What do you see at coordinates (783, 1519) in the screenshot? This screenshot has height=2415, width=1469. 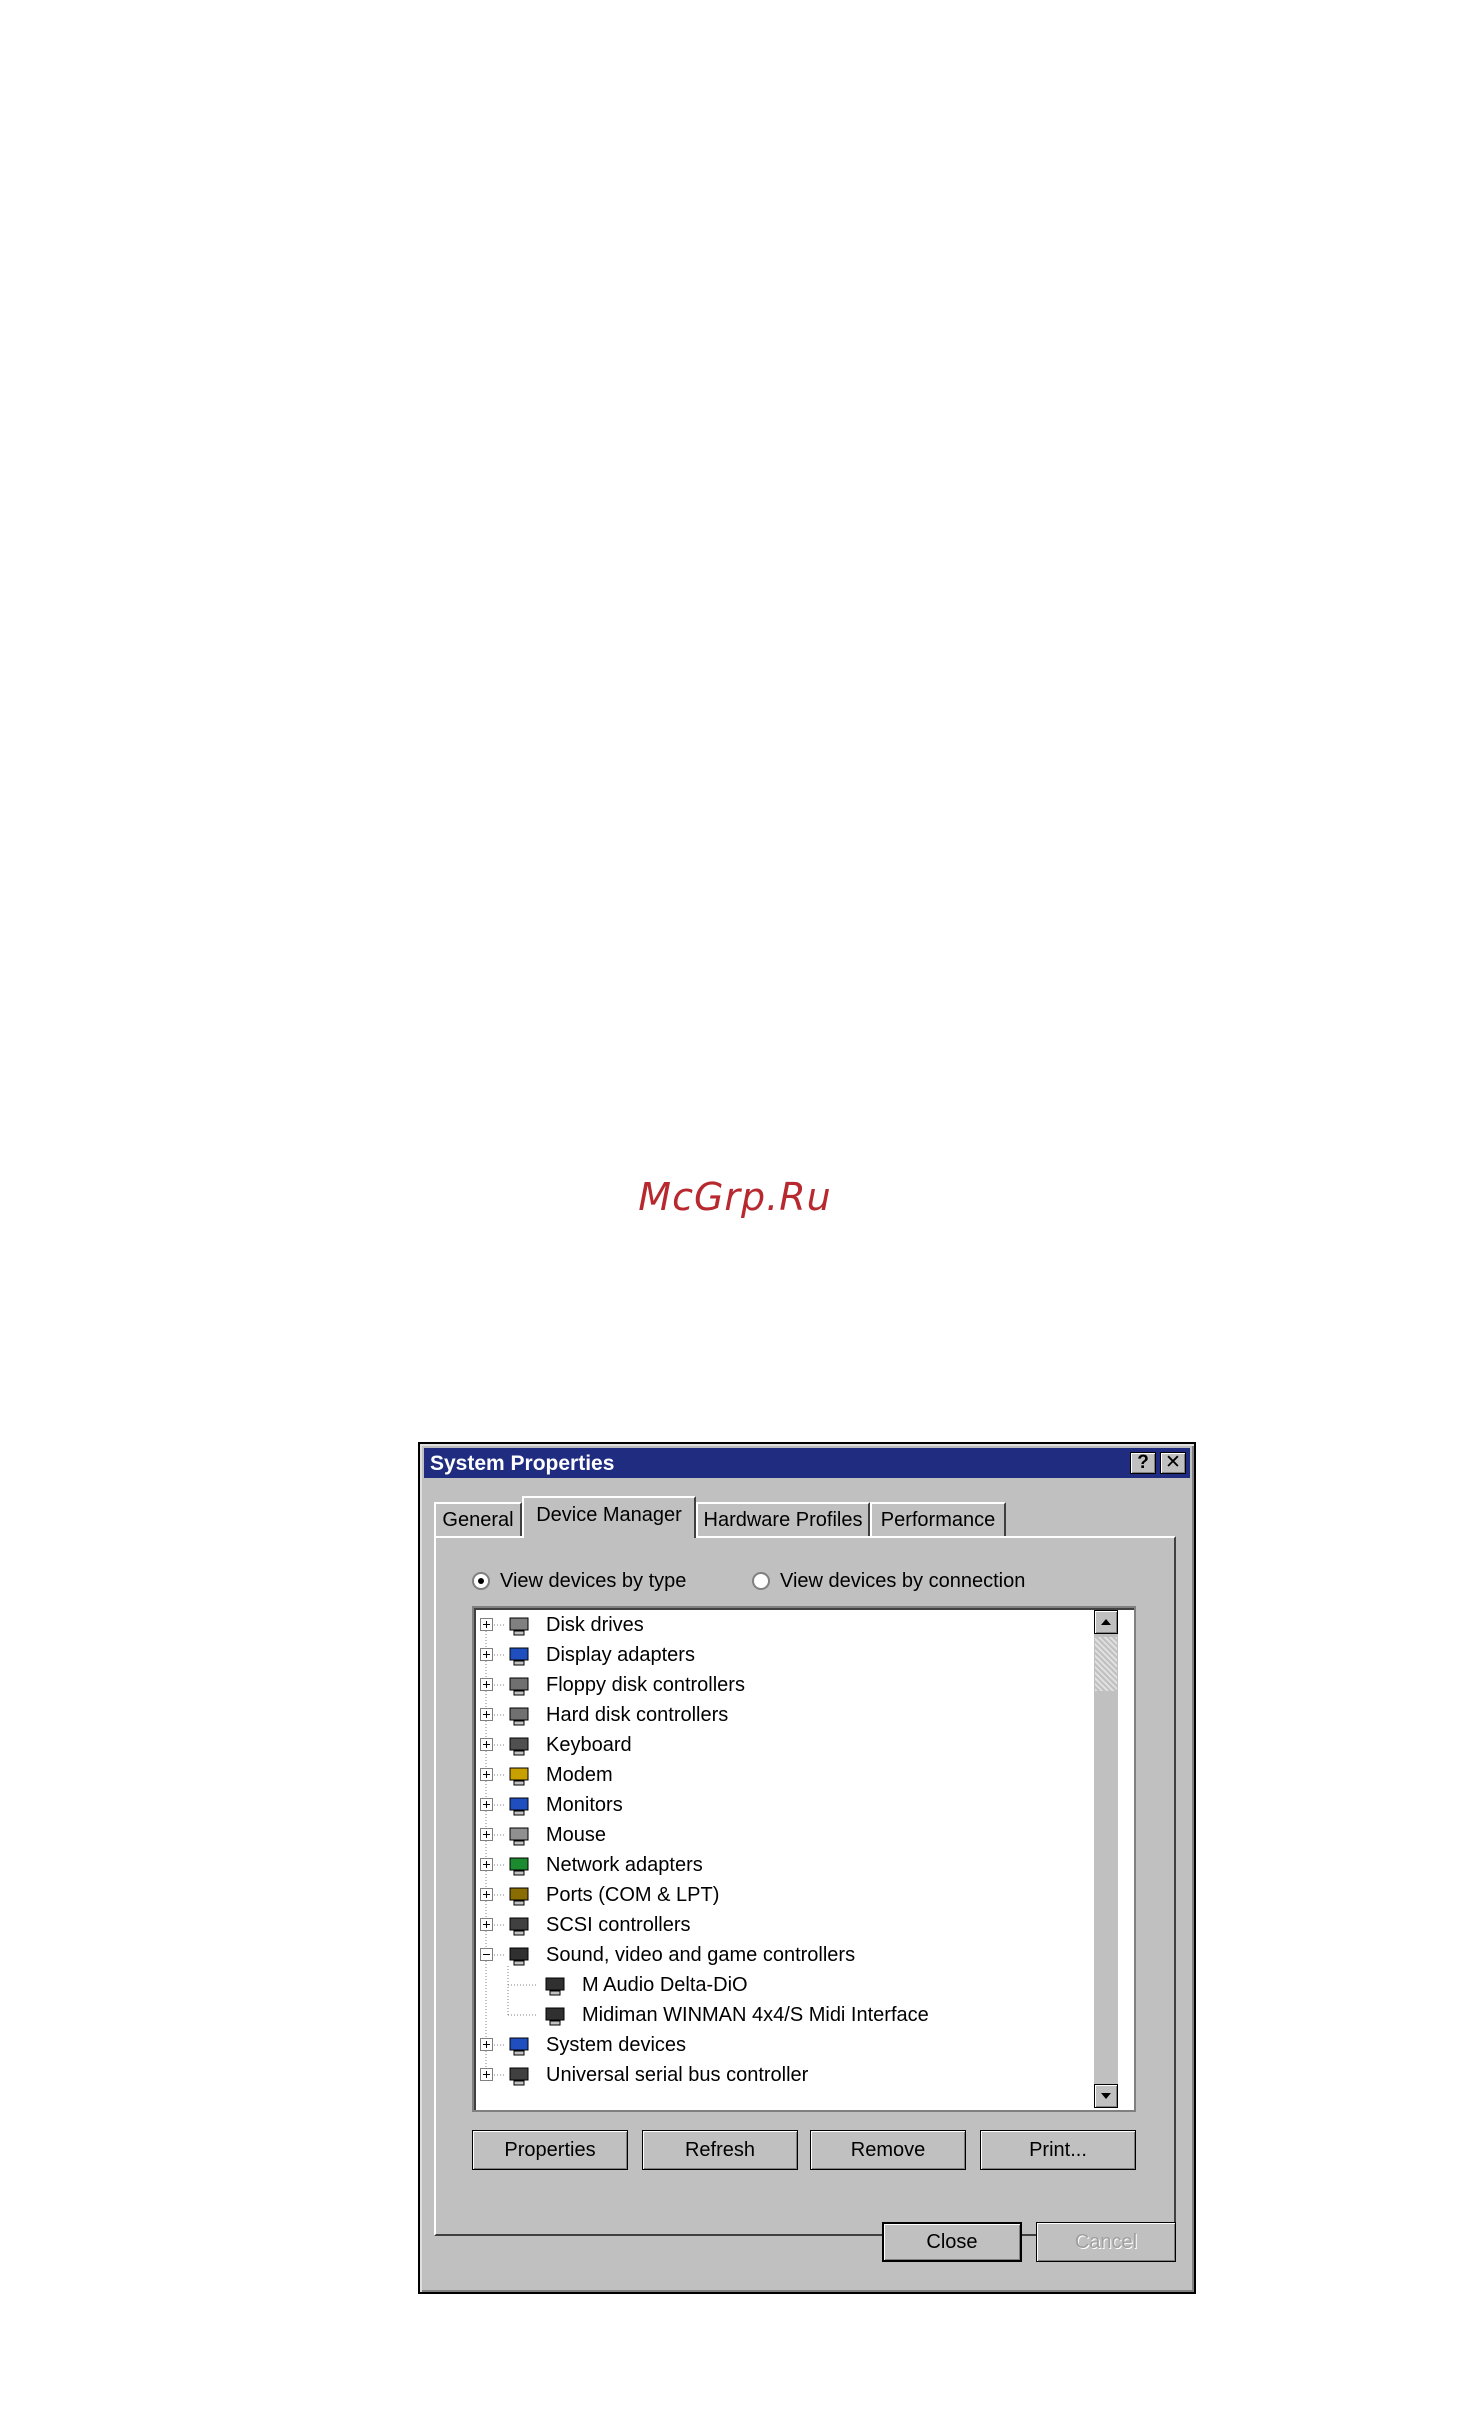 I see `tab-hardware-profiles: Hardware Profiles` at bounding box center [783, 1519].